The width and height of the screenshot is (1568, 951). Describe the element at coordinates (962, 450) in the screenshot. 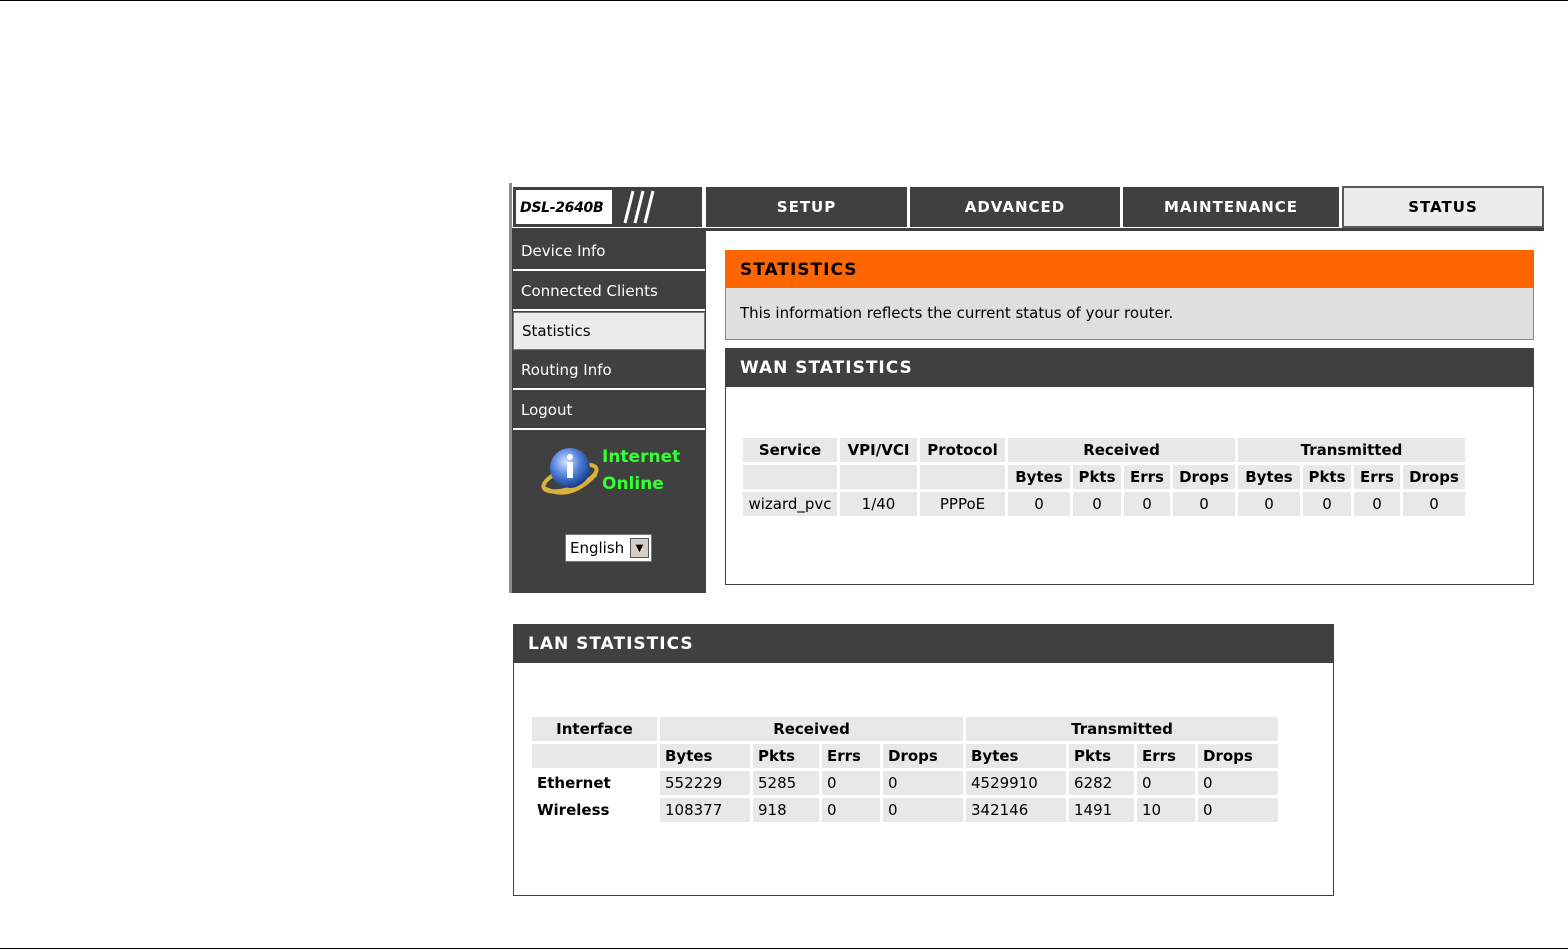

I see `col-protocol: Protocol` at that location.